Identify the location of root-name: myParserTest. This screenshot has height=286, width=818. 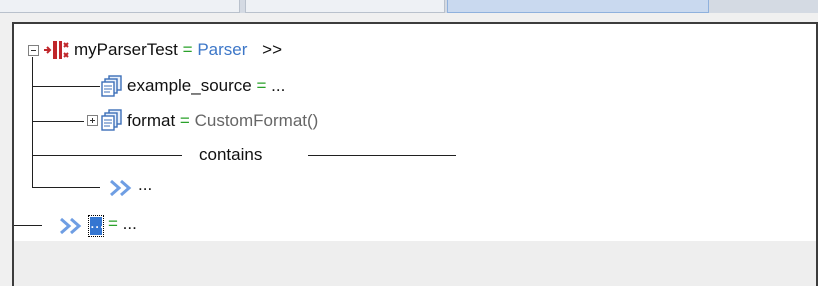
(126, 49).